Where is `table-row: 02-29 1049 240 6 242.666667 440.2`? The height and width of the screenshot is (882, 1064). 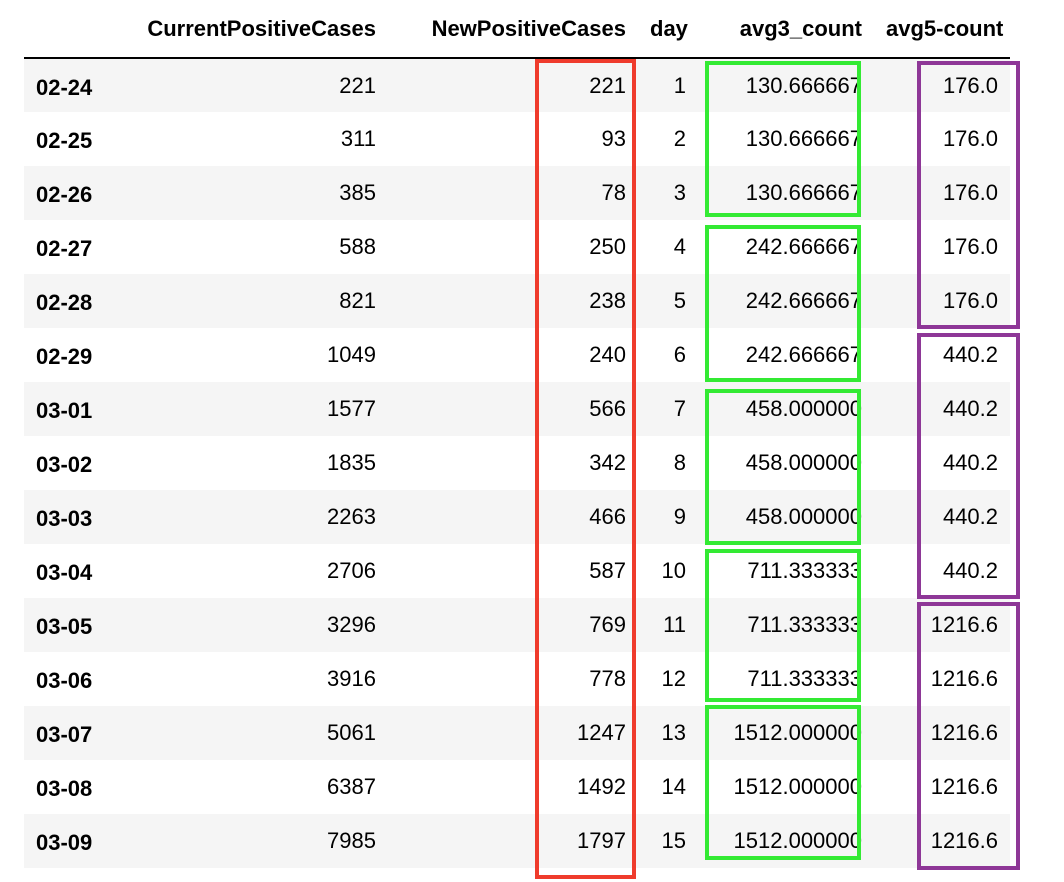 table-row: 02-29 1049 240 6 242.666667 440.2 is located at coordinates (517, 355).